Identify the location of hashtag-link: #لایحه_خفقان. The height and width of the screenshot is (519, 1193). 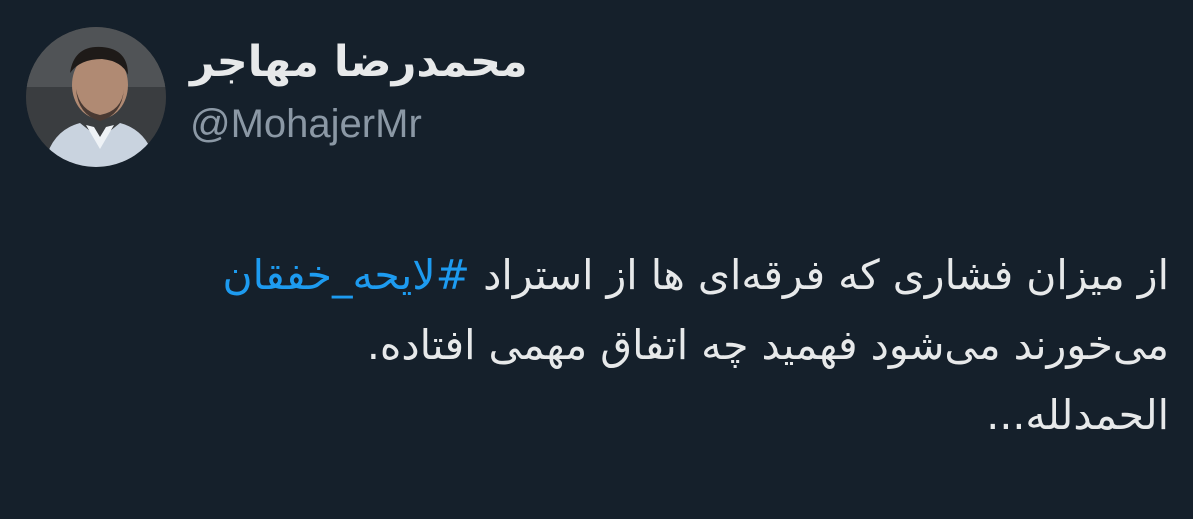
(347, 275).